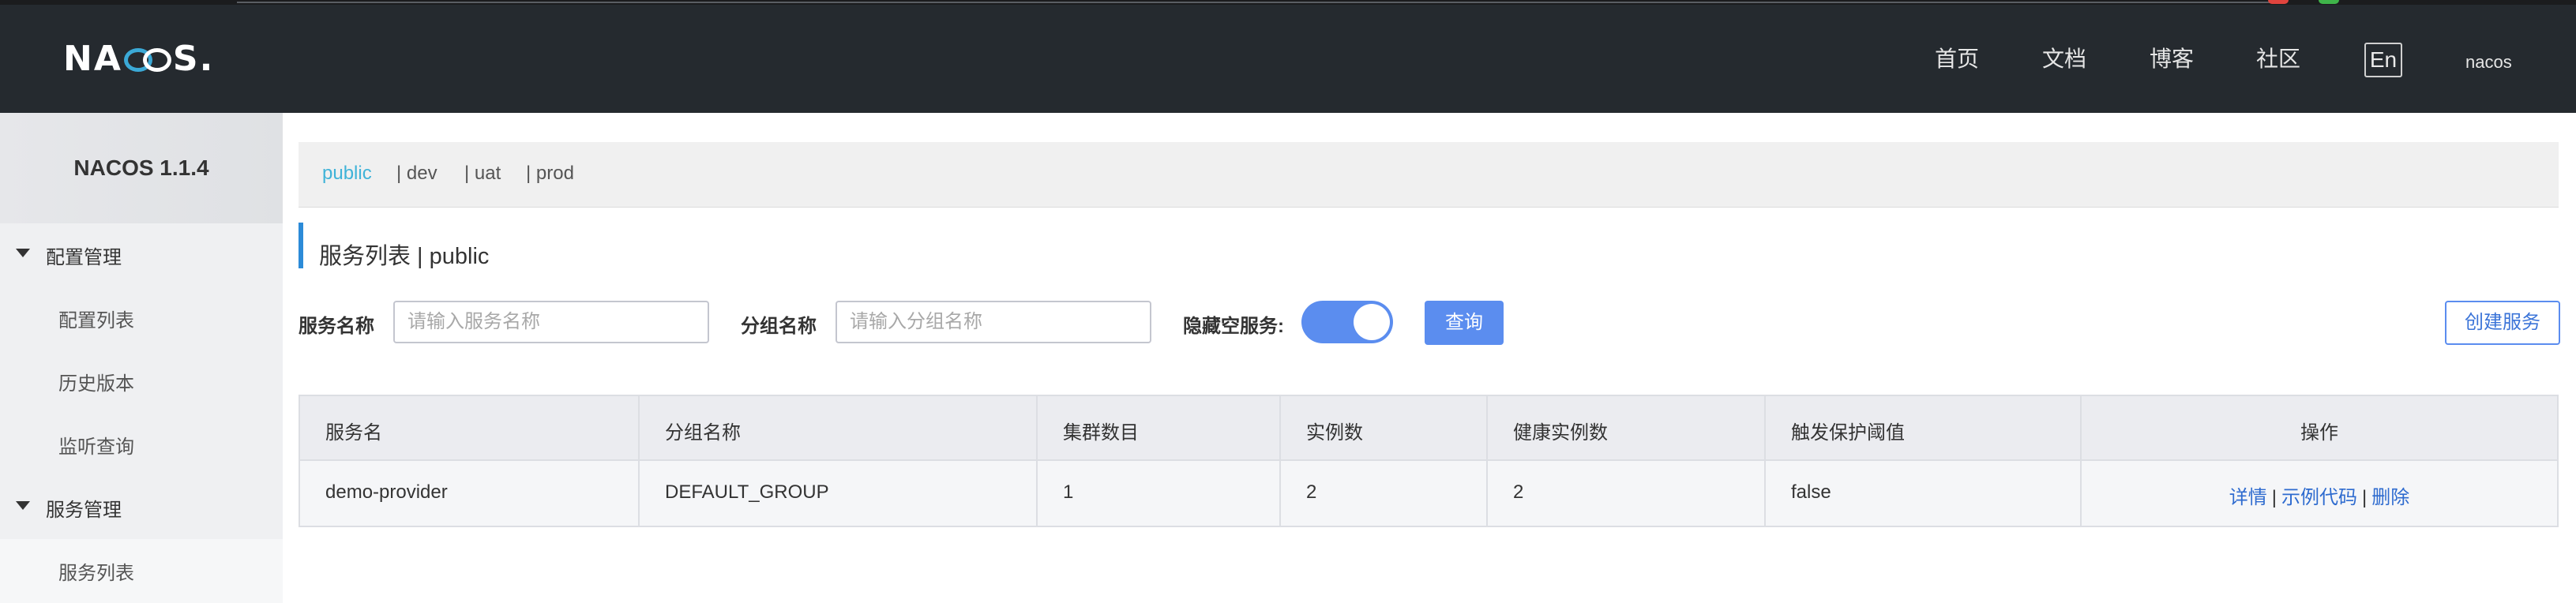  What do you see at coordinates (1627, 493) in the screenshot?
I see `cell-healthy-count: 2` at bounding box center [1627, 493].